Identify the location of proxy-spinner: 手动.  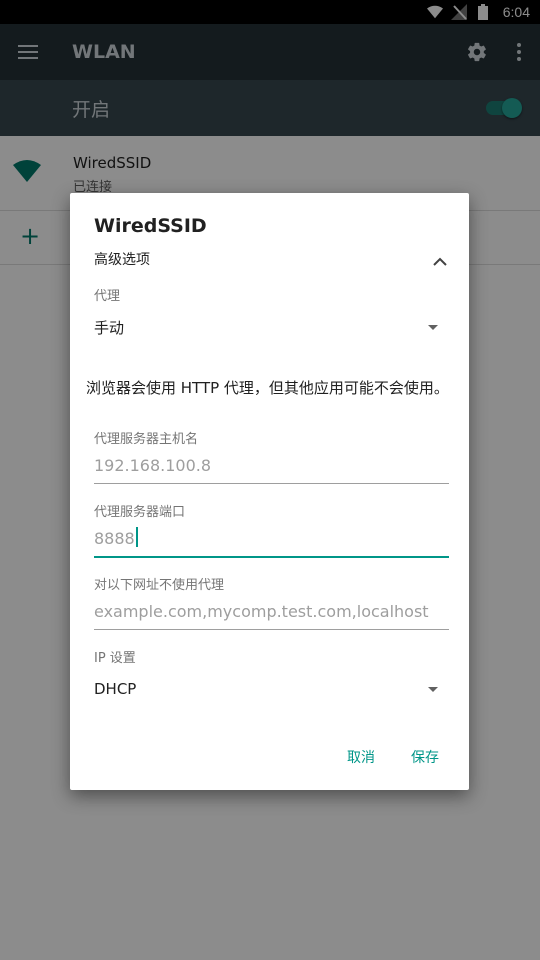
(266, 329).